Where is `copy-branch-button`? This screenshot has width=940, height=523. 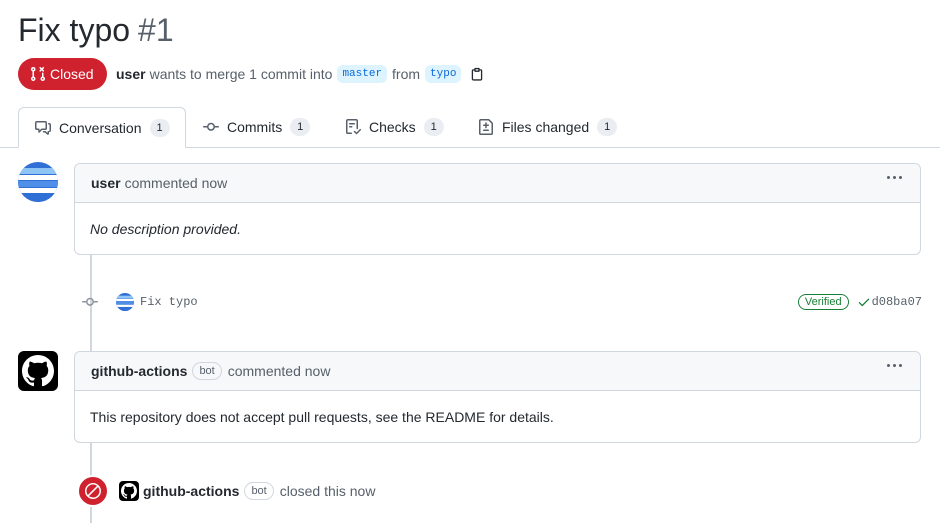 copy-branch-button is located at coordinates (477, 74).